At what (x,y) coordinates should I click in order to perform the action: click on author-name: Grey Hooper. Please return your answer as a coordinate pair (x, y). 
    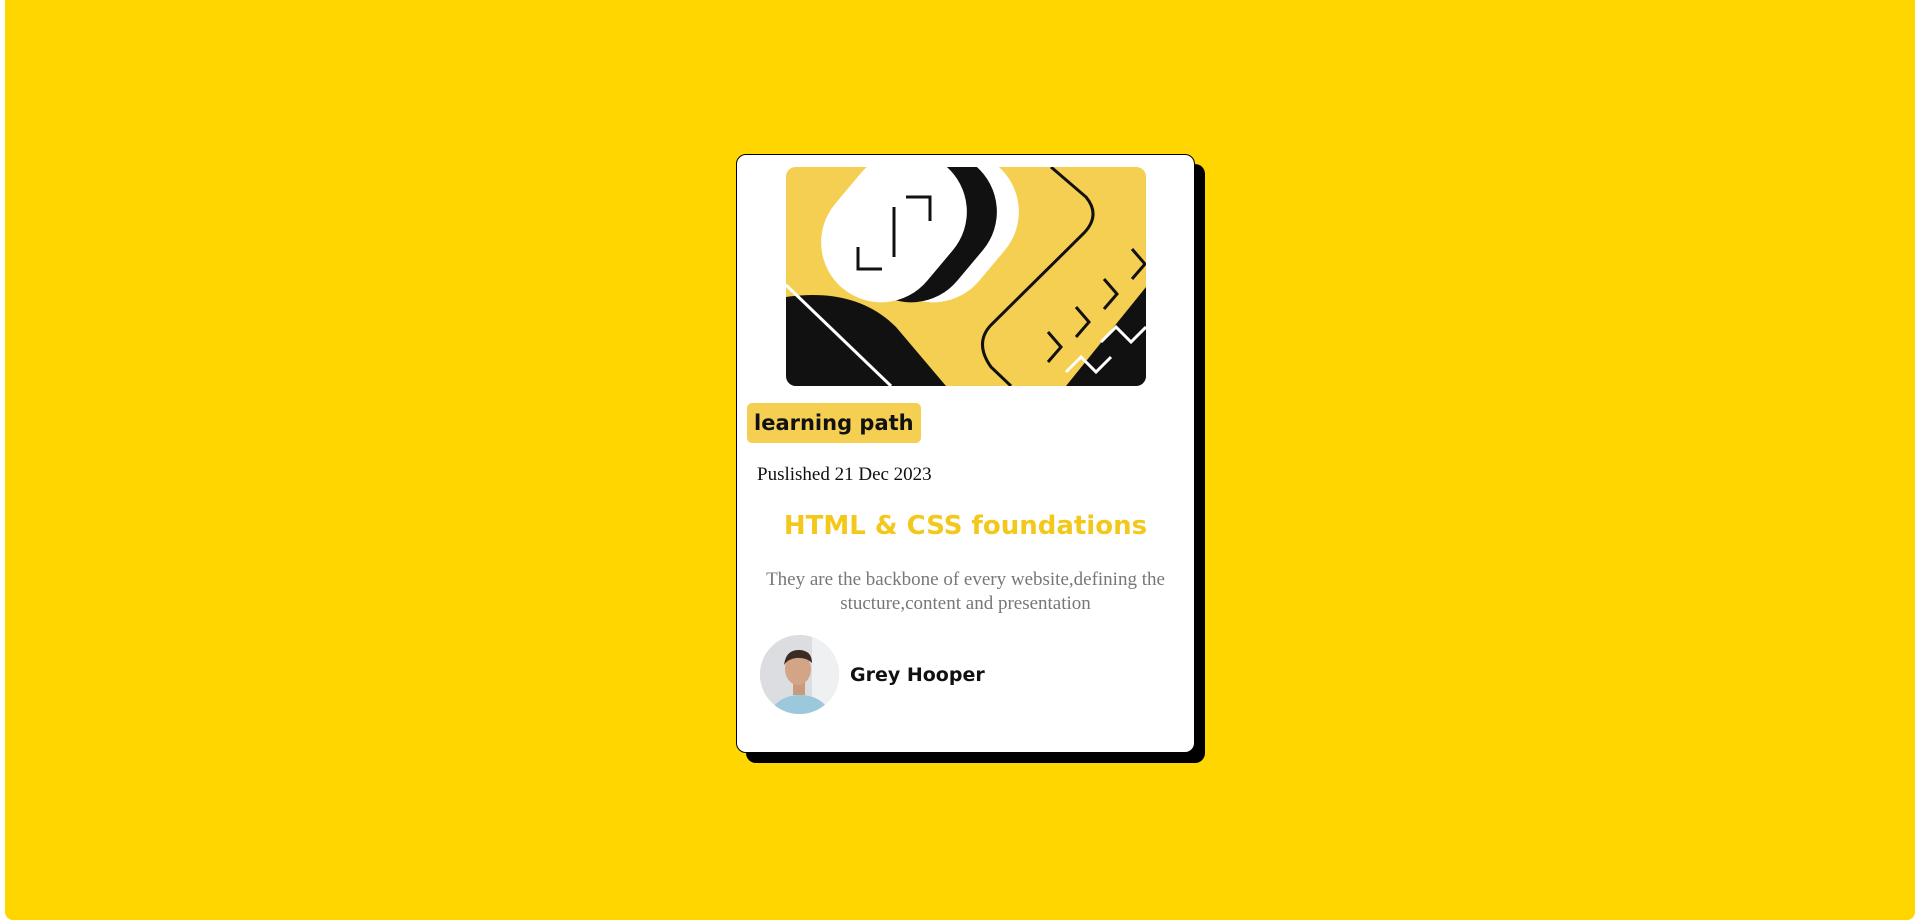
    Looking at the image, I should click on (917, 675).